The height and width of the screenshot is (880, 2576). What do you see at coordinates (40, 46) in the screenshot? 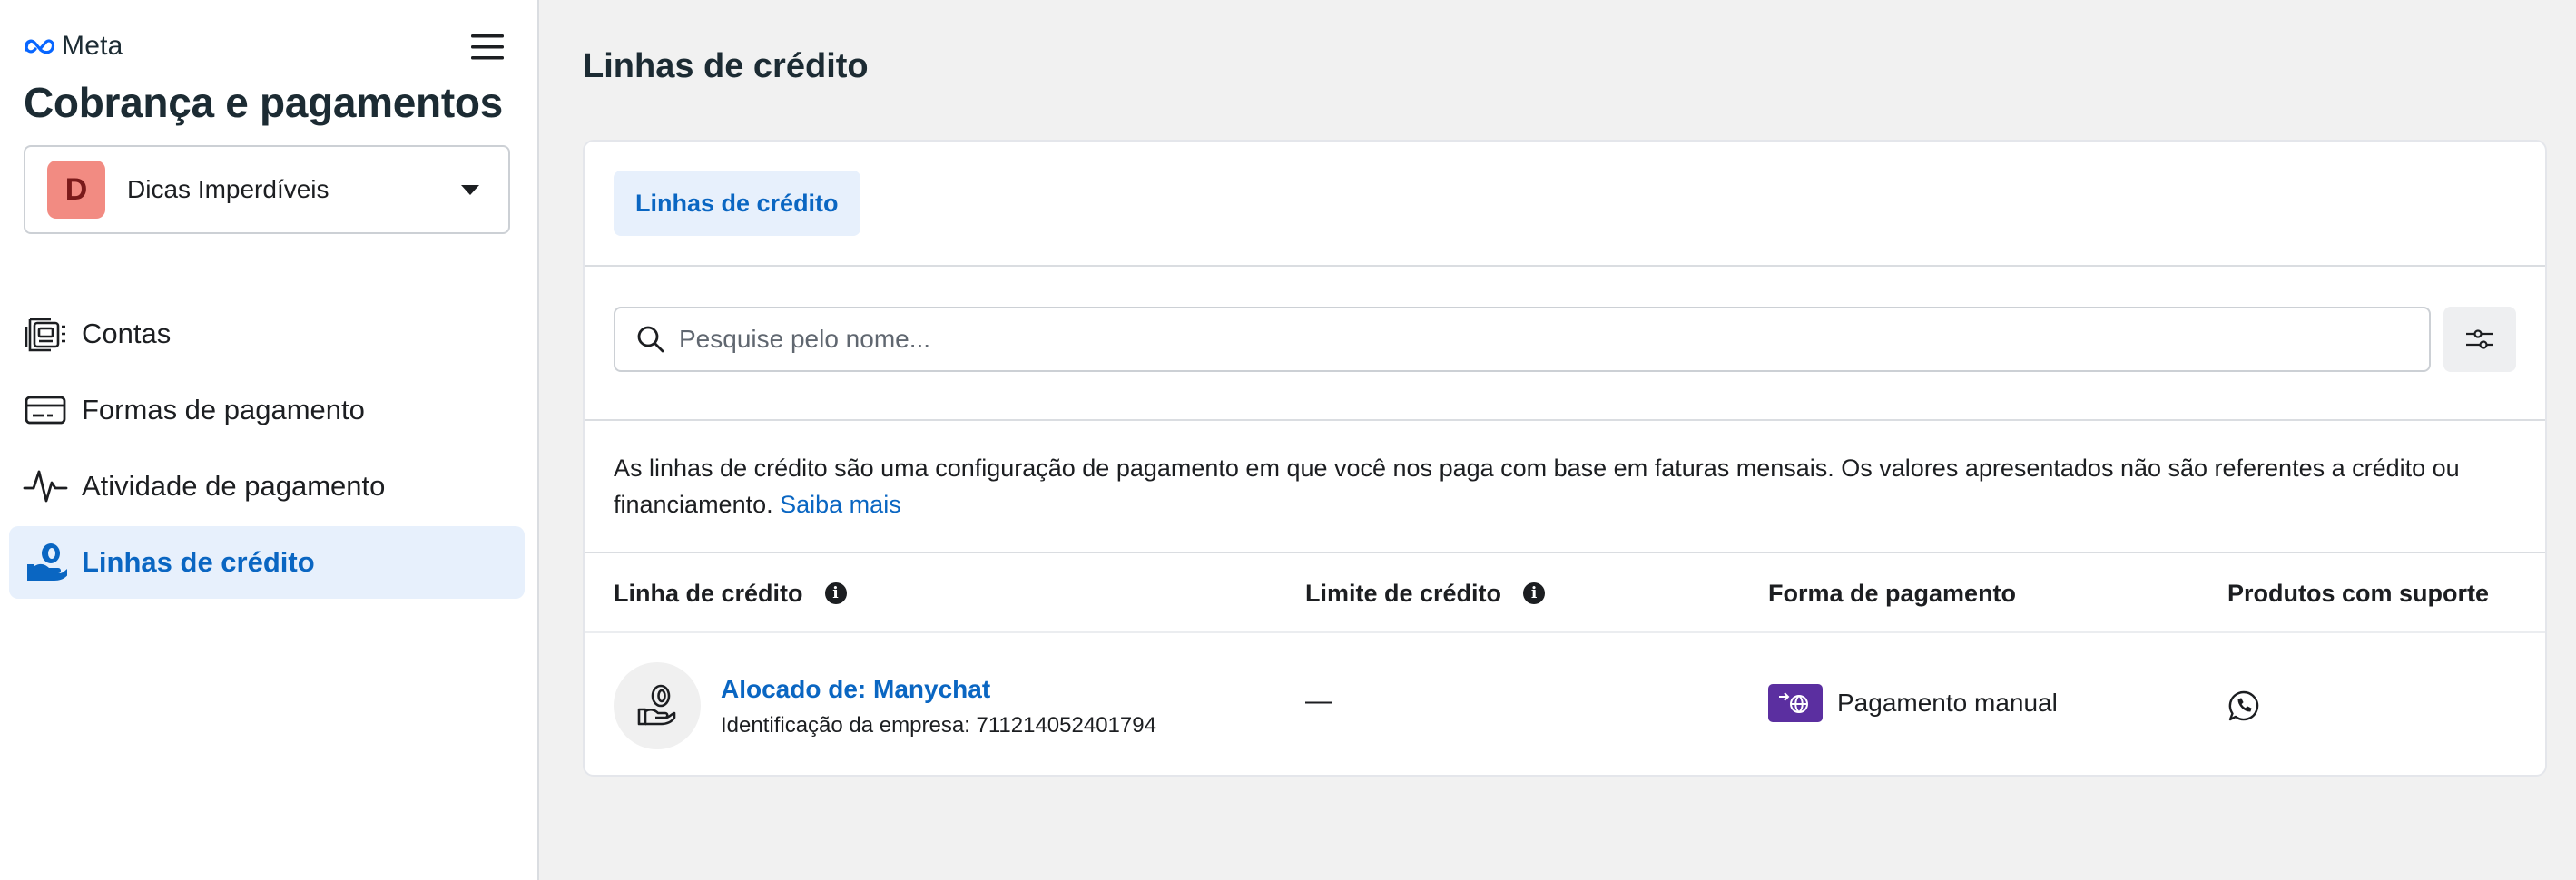
I see `meta-infinity-icon` at bounding box center [40, 46].